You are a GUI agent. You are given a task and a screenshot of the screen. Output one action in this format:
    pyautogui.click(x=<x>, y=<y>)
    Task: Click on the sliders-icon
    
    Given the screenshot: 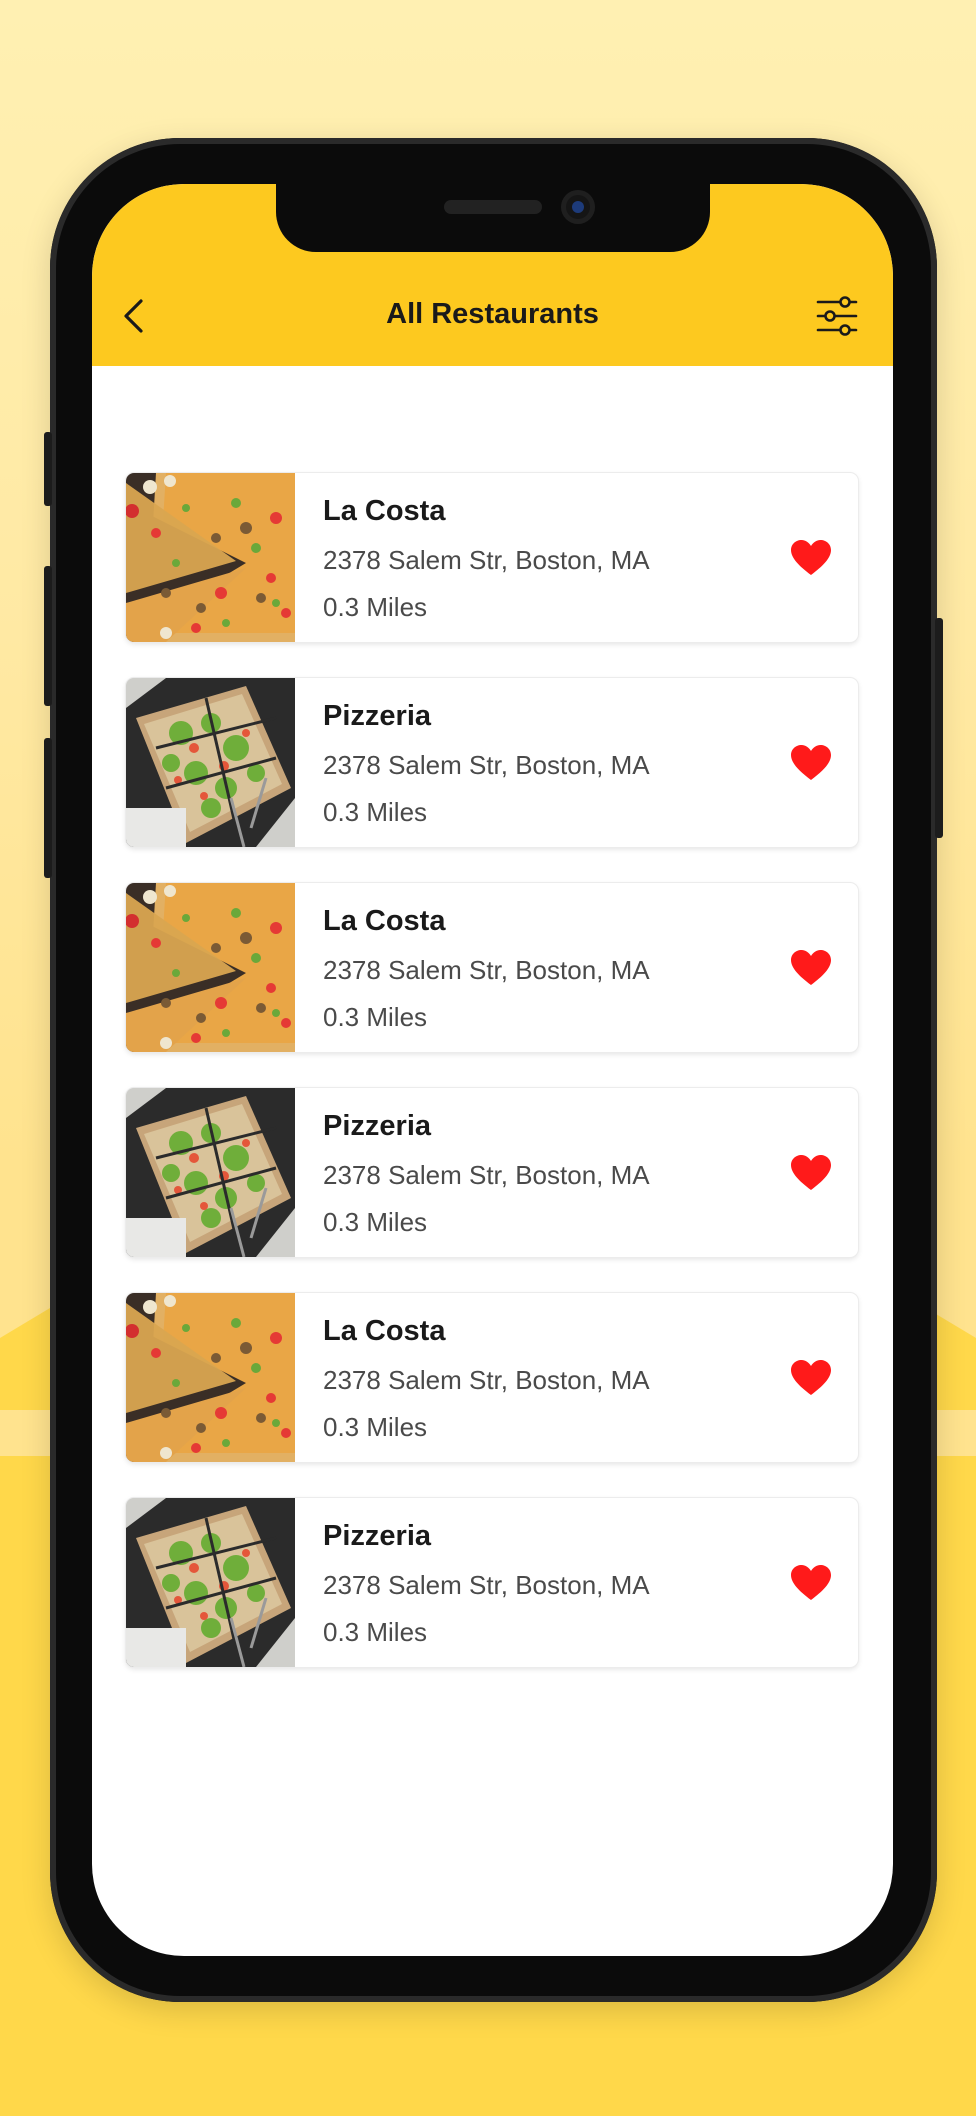 What is the action you would take?
    pyautogui.click(x=837, y=316)
    